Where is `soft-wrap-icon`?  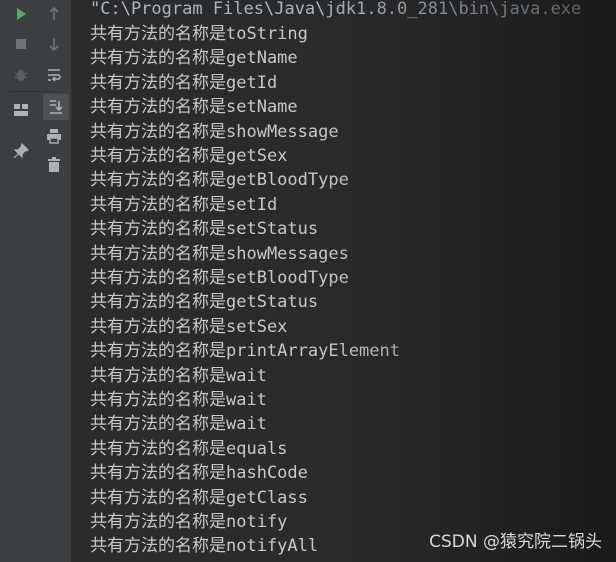 soft-wrap-icon is located at coordinates (54, 75).